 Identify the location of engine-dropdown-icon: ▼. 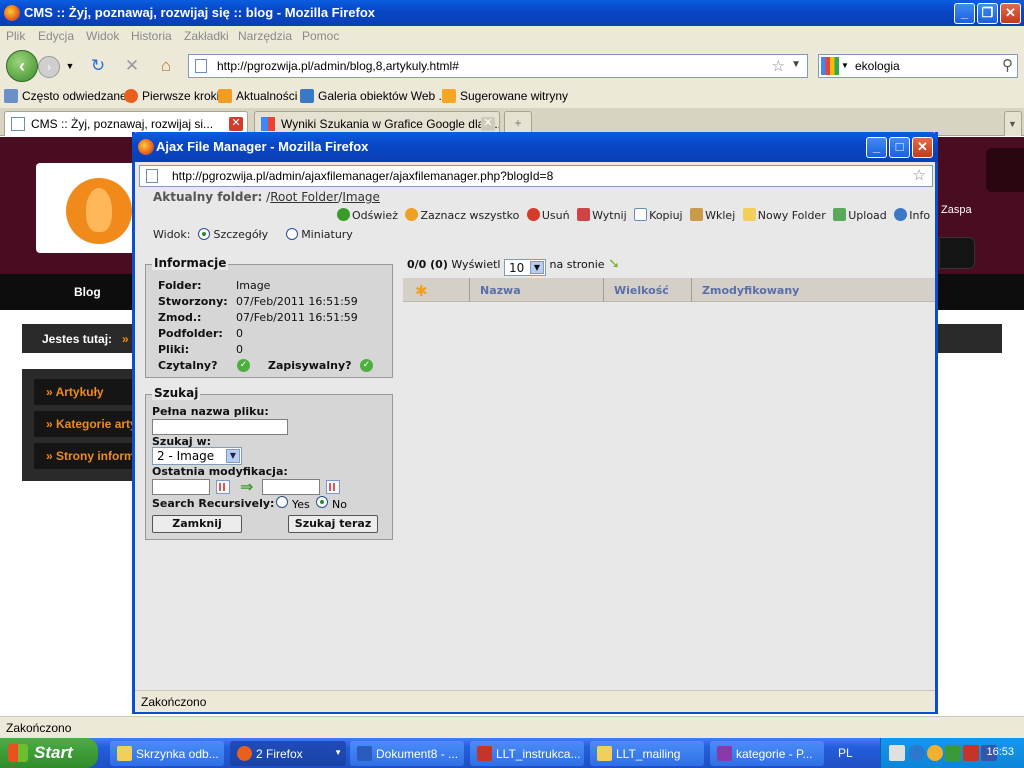
(845, 65).